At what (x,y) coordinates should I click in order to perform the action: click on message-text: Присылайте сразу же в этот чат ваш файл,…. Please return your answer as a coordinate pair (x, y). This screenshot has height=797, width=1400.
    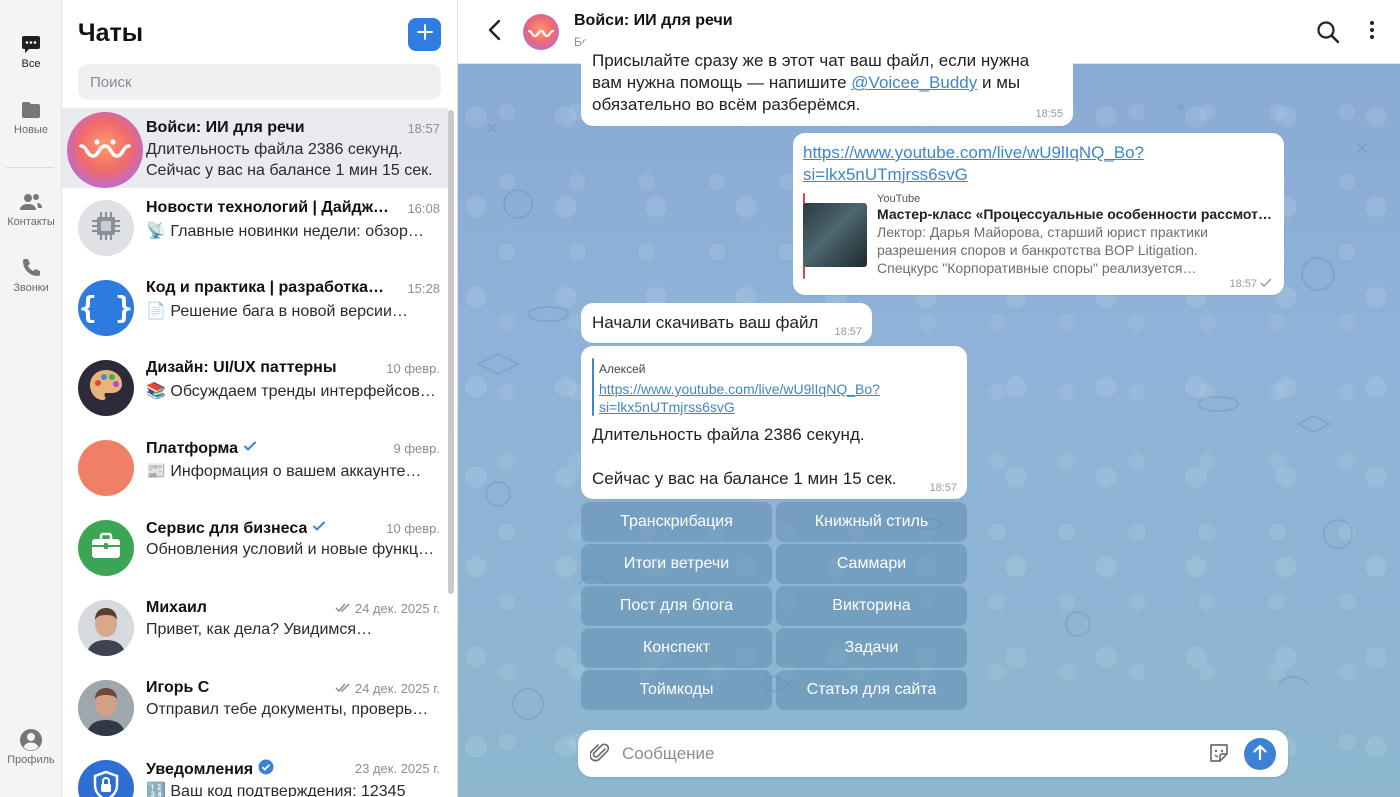
    Looking at the image, I should click on (811, 60).